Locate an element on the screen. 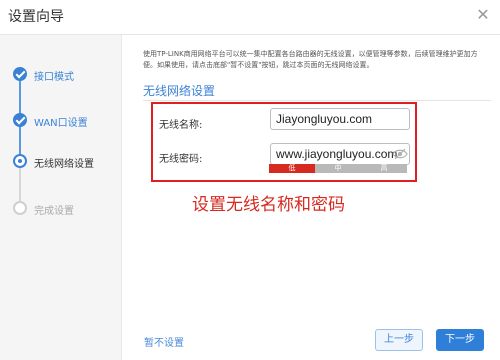 The width and height of the screenshot is (500, 360). step-wireless-settings: 无线网络设置 is located at coordinates (60, 162).